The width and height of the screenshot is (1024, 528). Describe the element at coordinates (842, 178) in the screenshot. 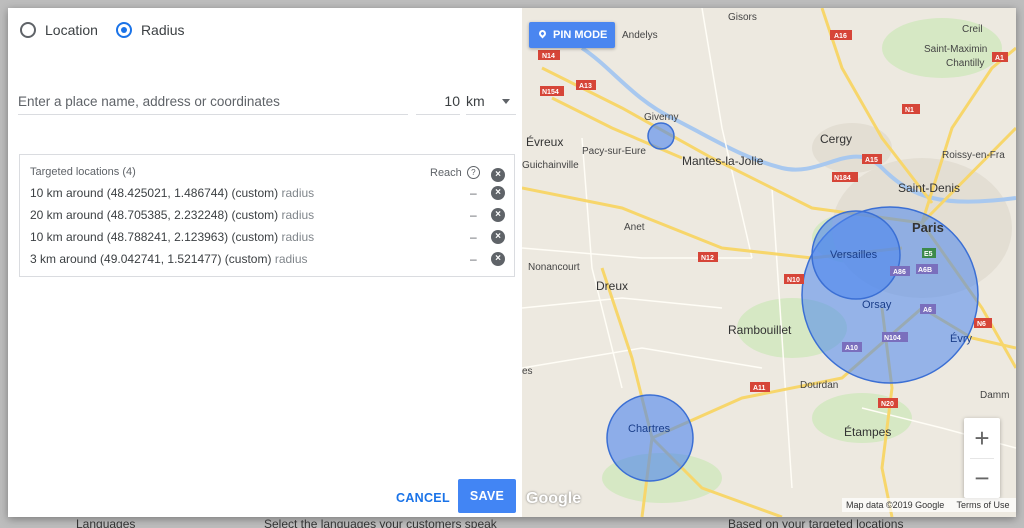

I see `road-label: N184` at that location.